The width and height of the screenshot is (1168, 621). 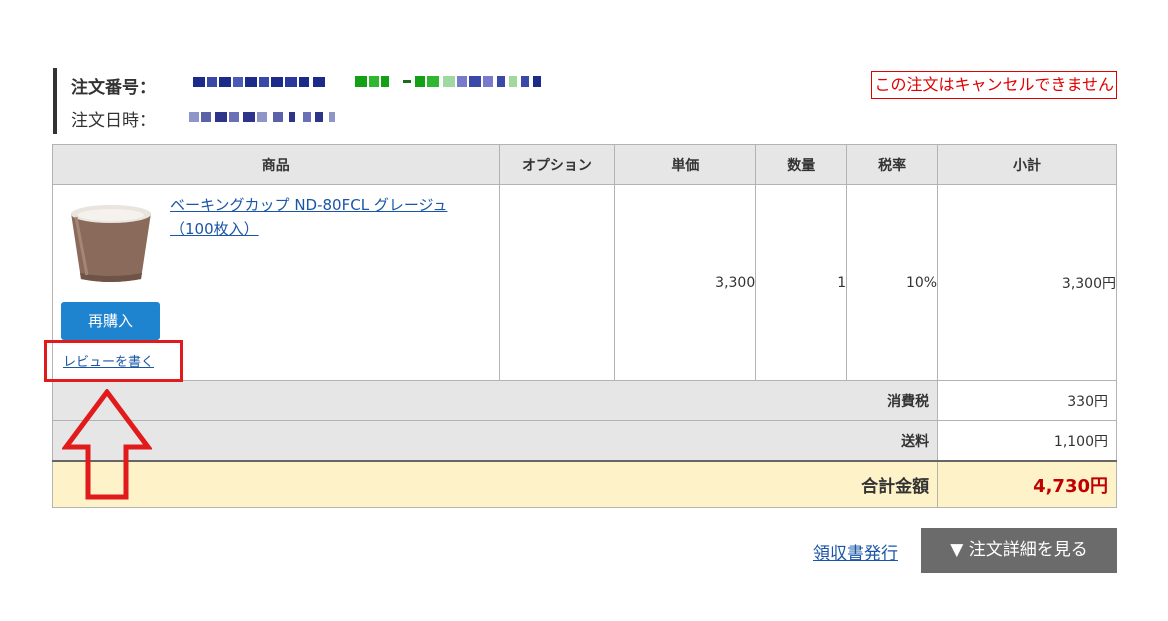 What do you see at coordinates (557, 164) in the screenshot?
I see `header-option: オプション` at bounding box center [557, 164].